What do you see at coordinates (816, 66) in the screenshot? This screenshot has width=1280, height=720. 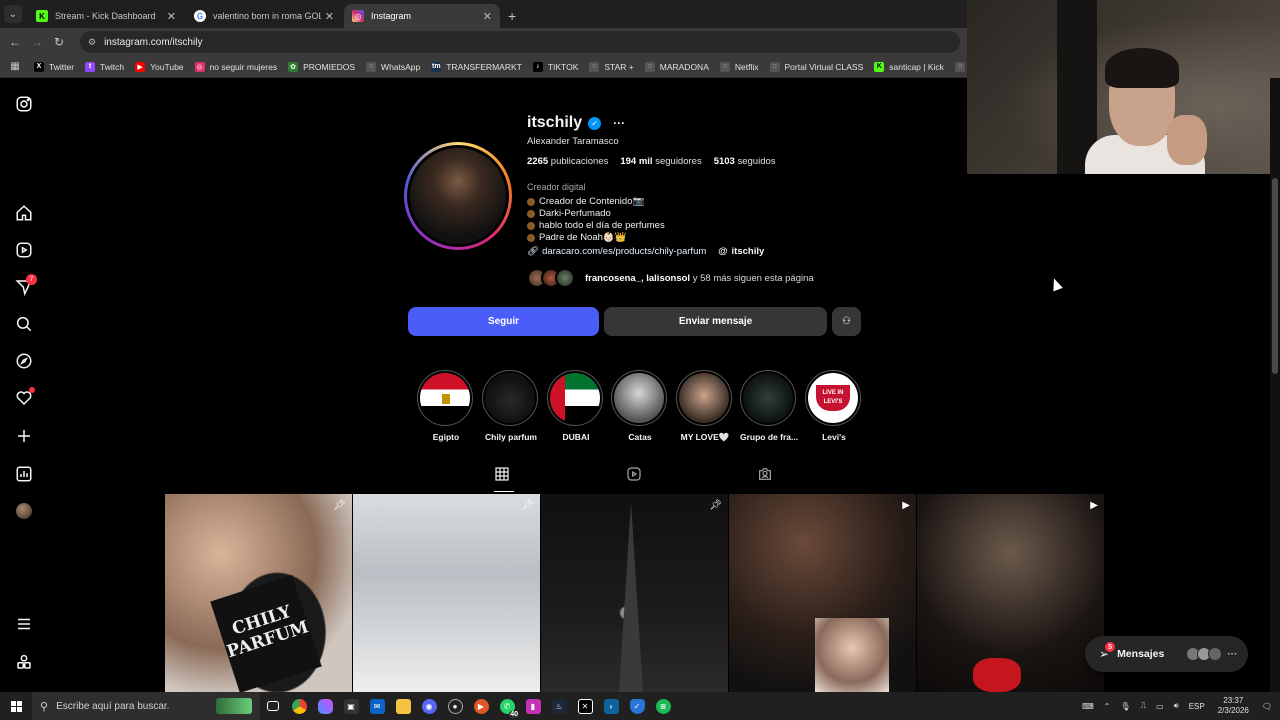 I see `bookmark-item: ◌ Portal Virtual CLASS` at bounding box center [816, 66].